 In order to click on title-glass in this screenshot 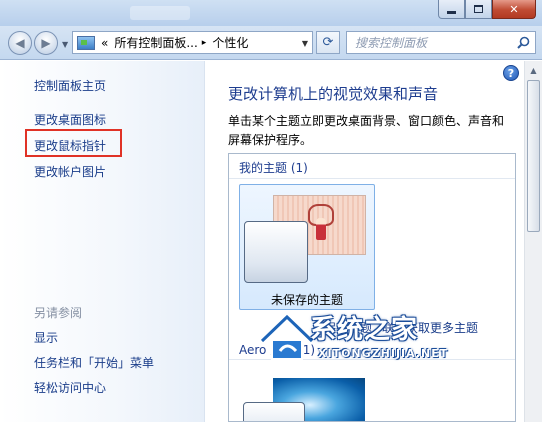, I will do `click(160, 13)`.